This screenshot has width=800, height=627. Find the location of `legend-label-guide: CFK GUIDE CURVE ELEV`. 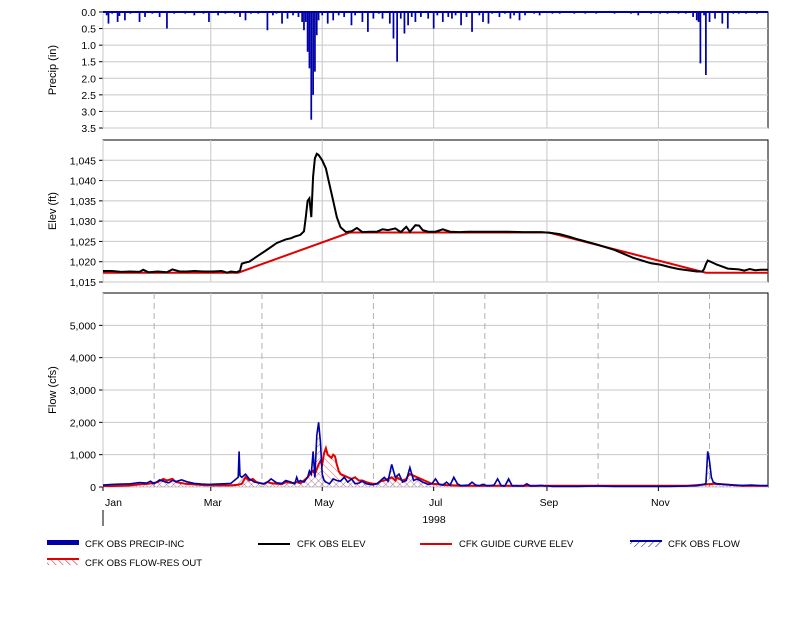

legend-label-guide: CFK GUIDE CURVE ELEV is located at coordinates (516, 544).